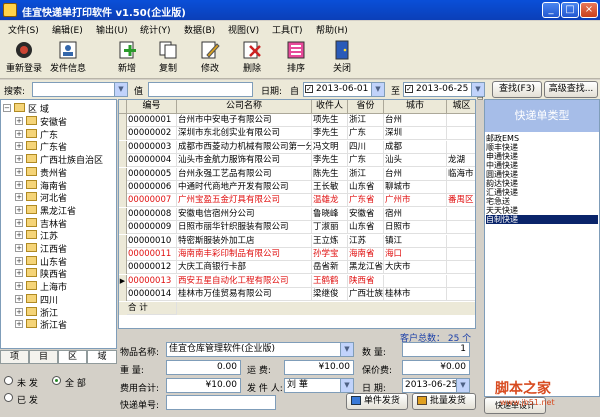  What do you see at coordinates (58, 172) in the screenshot?
I see `tree-item: + 贵州省` at bounding box center [58, 172].